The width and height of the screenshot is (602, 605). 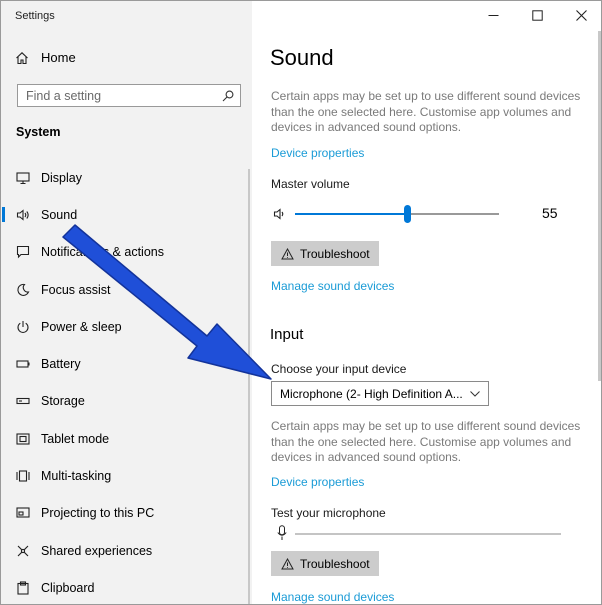 I want to click on close-button, so click(x=580, y=15).